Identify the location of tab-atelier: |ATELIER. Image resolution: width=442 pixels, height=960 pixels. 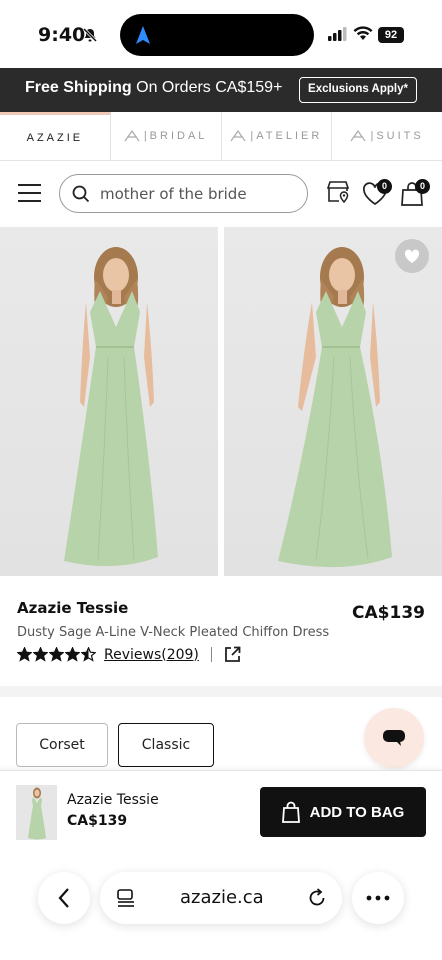
(277, 136).